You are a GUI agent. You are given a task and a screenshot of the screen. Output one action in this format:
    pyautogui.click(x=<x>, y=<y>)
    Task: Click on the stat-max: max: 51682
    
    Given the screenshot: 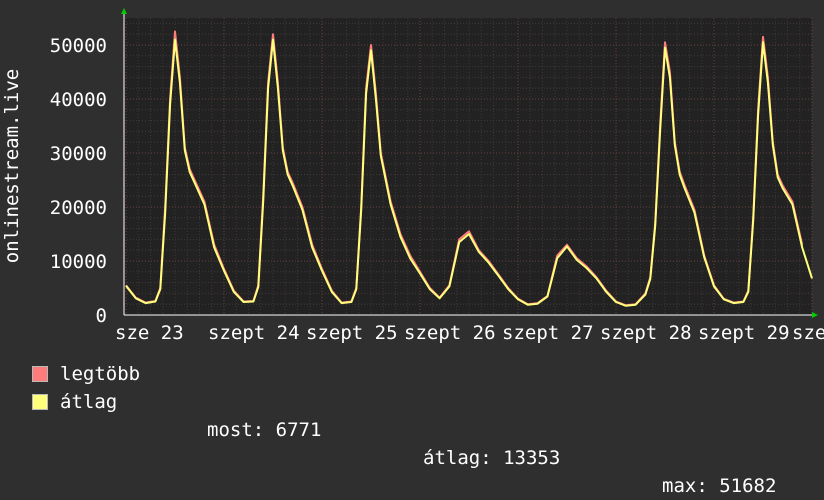 What is the action you would take?
    pyautogui.click(x=719, y=486)
    